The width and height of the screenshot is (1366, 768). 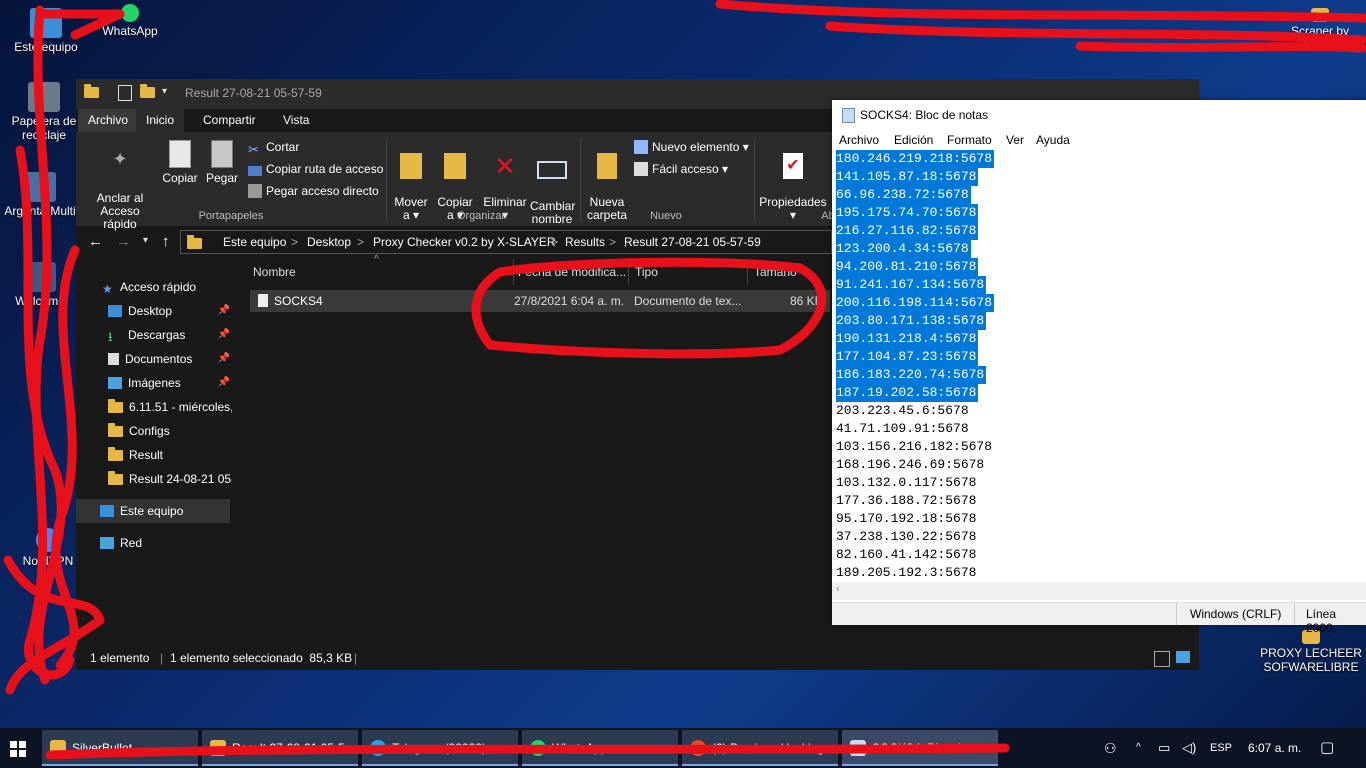 What do you see at coordinates (283, 147) in the screenshot?
I see `cut-label: Cortar` at bounding box center [283, 147].